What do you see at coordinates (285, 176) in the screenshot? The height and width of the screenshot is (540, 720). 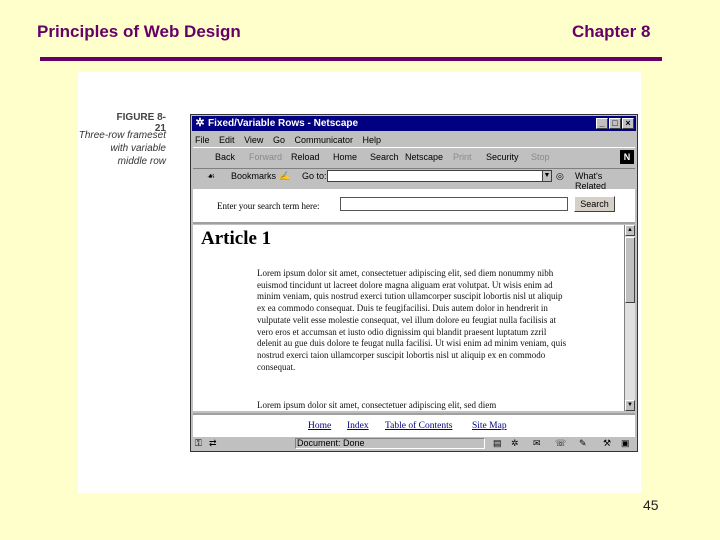 I see `location-icon: ✍` at bounding box center [285, 176].